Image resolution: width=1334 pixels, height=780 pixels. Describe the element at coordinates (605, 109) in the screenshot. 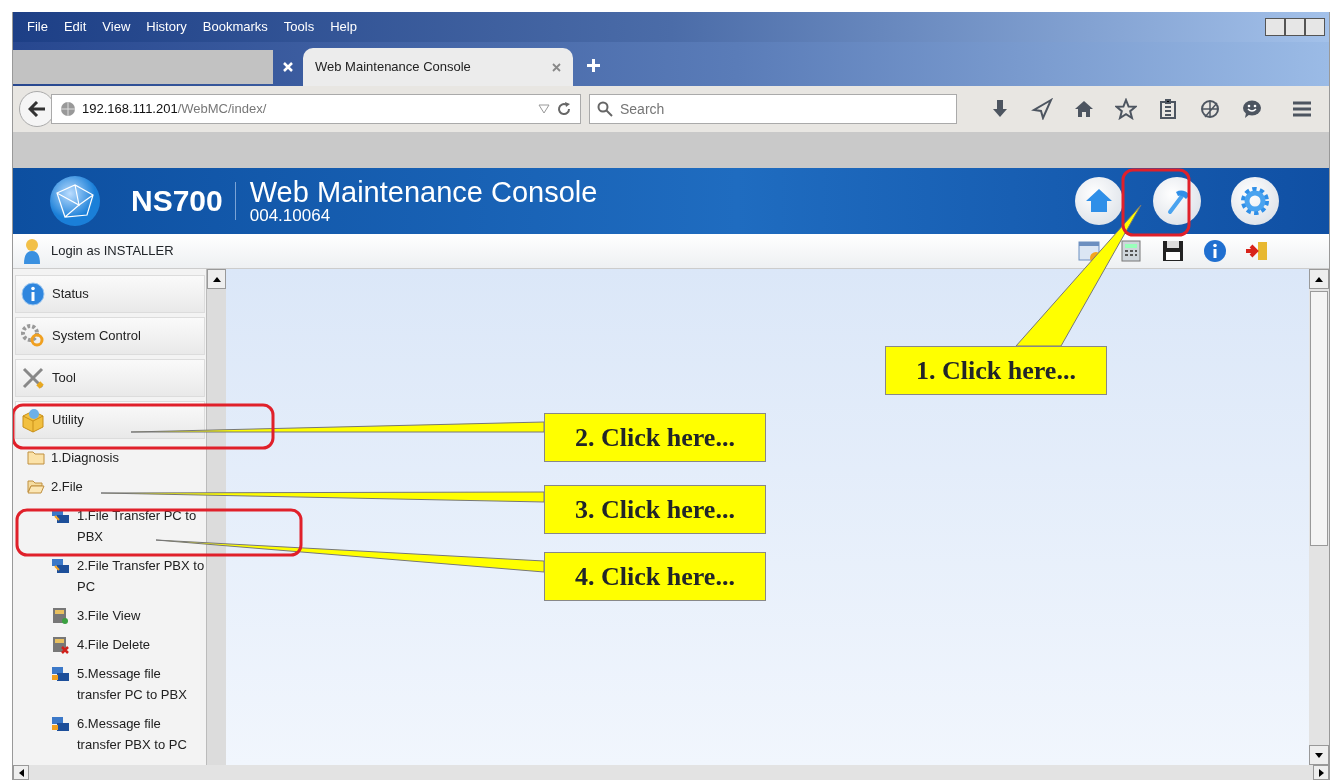

I see `search-icon` at that location.